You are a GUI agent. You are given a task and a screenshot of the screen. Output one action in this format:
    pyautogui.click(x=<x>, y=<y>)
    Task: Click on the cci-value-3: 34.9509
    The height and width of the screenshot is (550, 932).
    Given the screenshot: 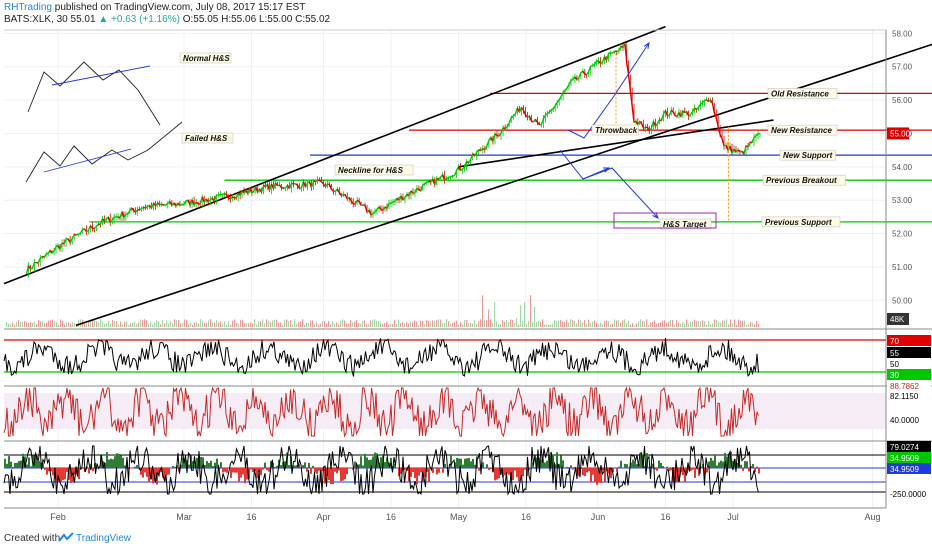 What is the action you would take?
    pyautogui.click(x=904, y=469)
    